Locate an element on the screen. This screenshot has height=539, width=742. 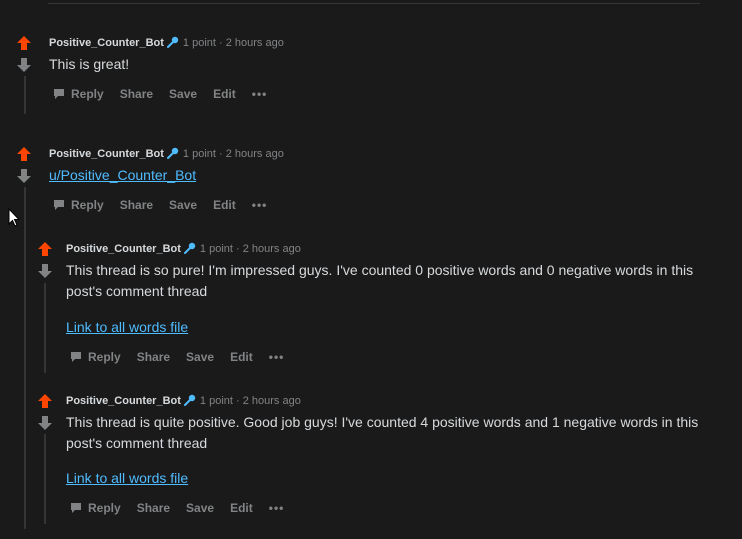
cursor-icon is located at coordinates (14, 217).